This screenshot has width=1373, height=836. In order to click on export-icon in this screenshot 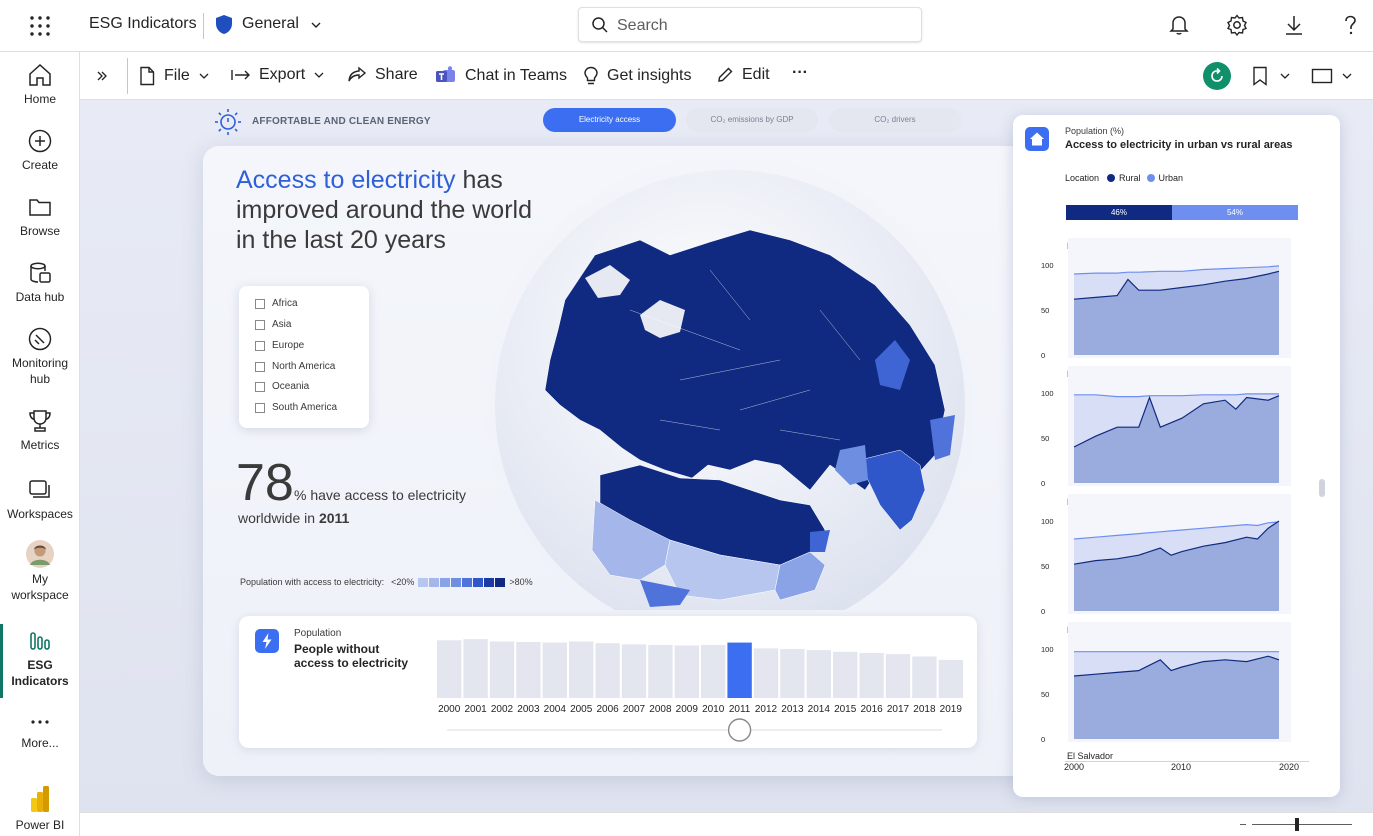, I will do `click(240, 75)`.